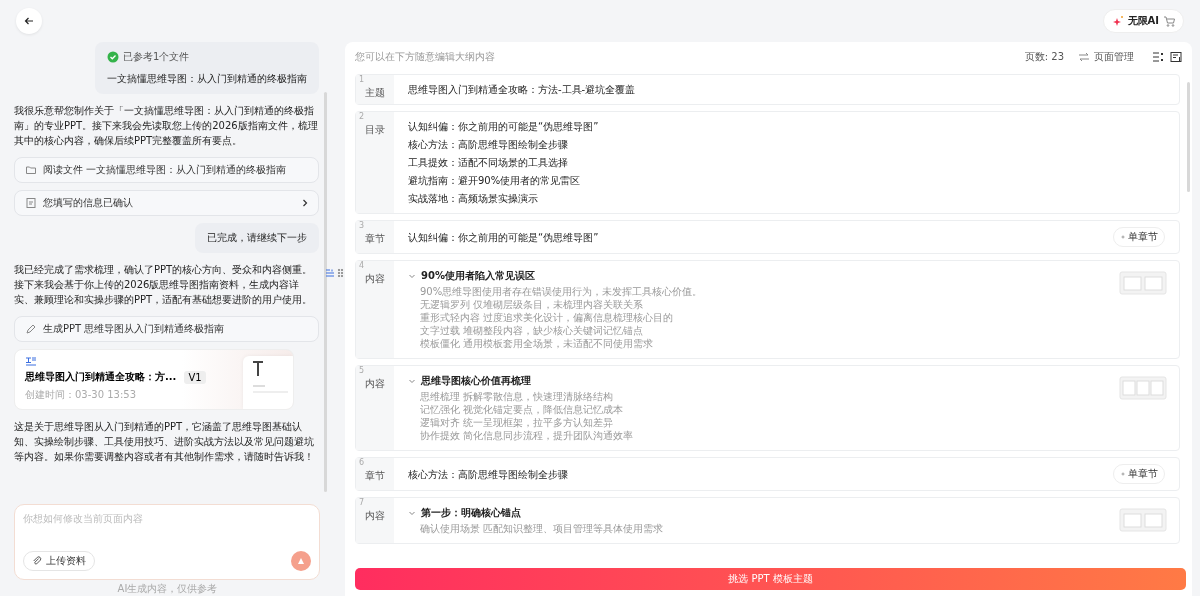 This screenshot has width=1200, height=596. What do you see at coordinates (362, 502) in the screenshot?
I see `slide-number: 7` at bounding box center [362, 502].